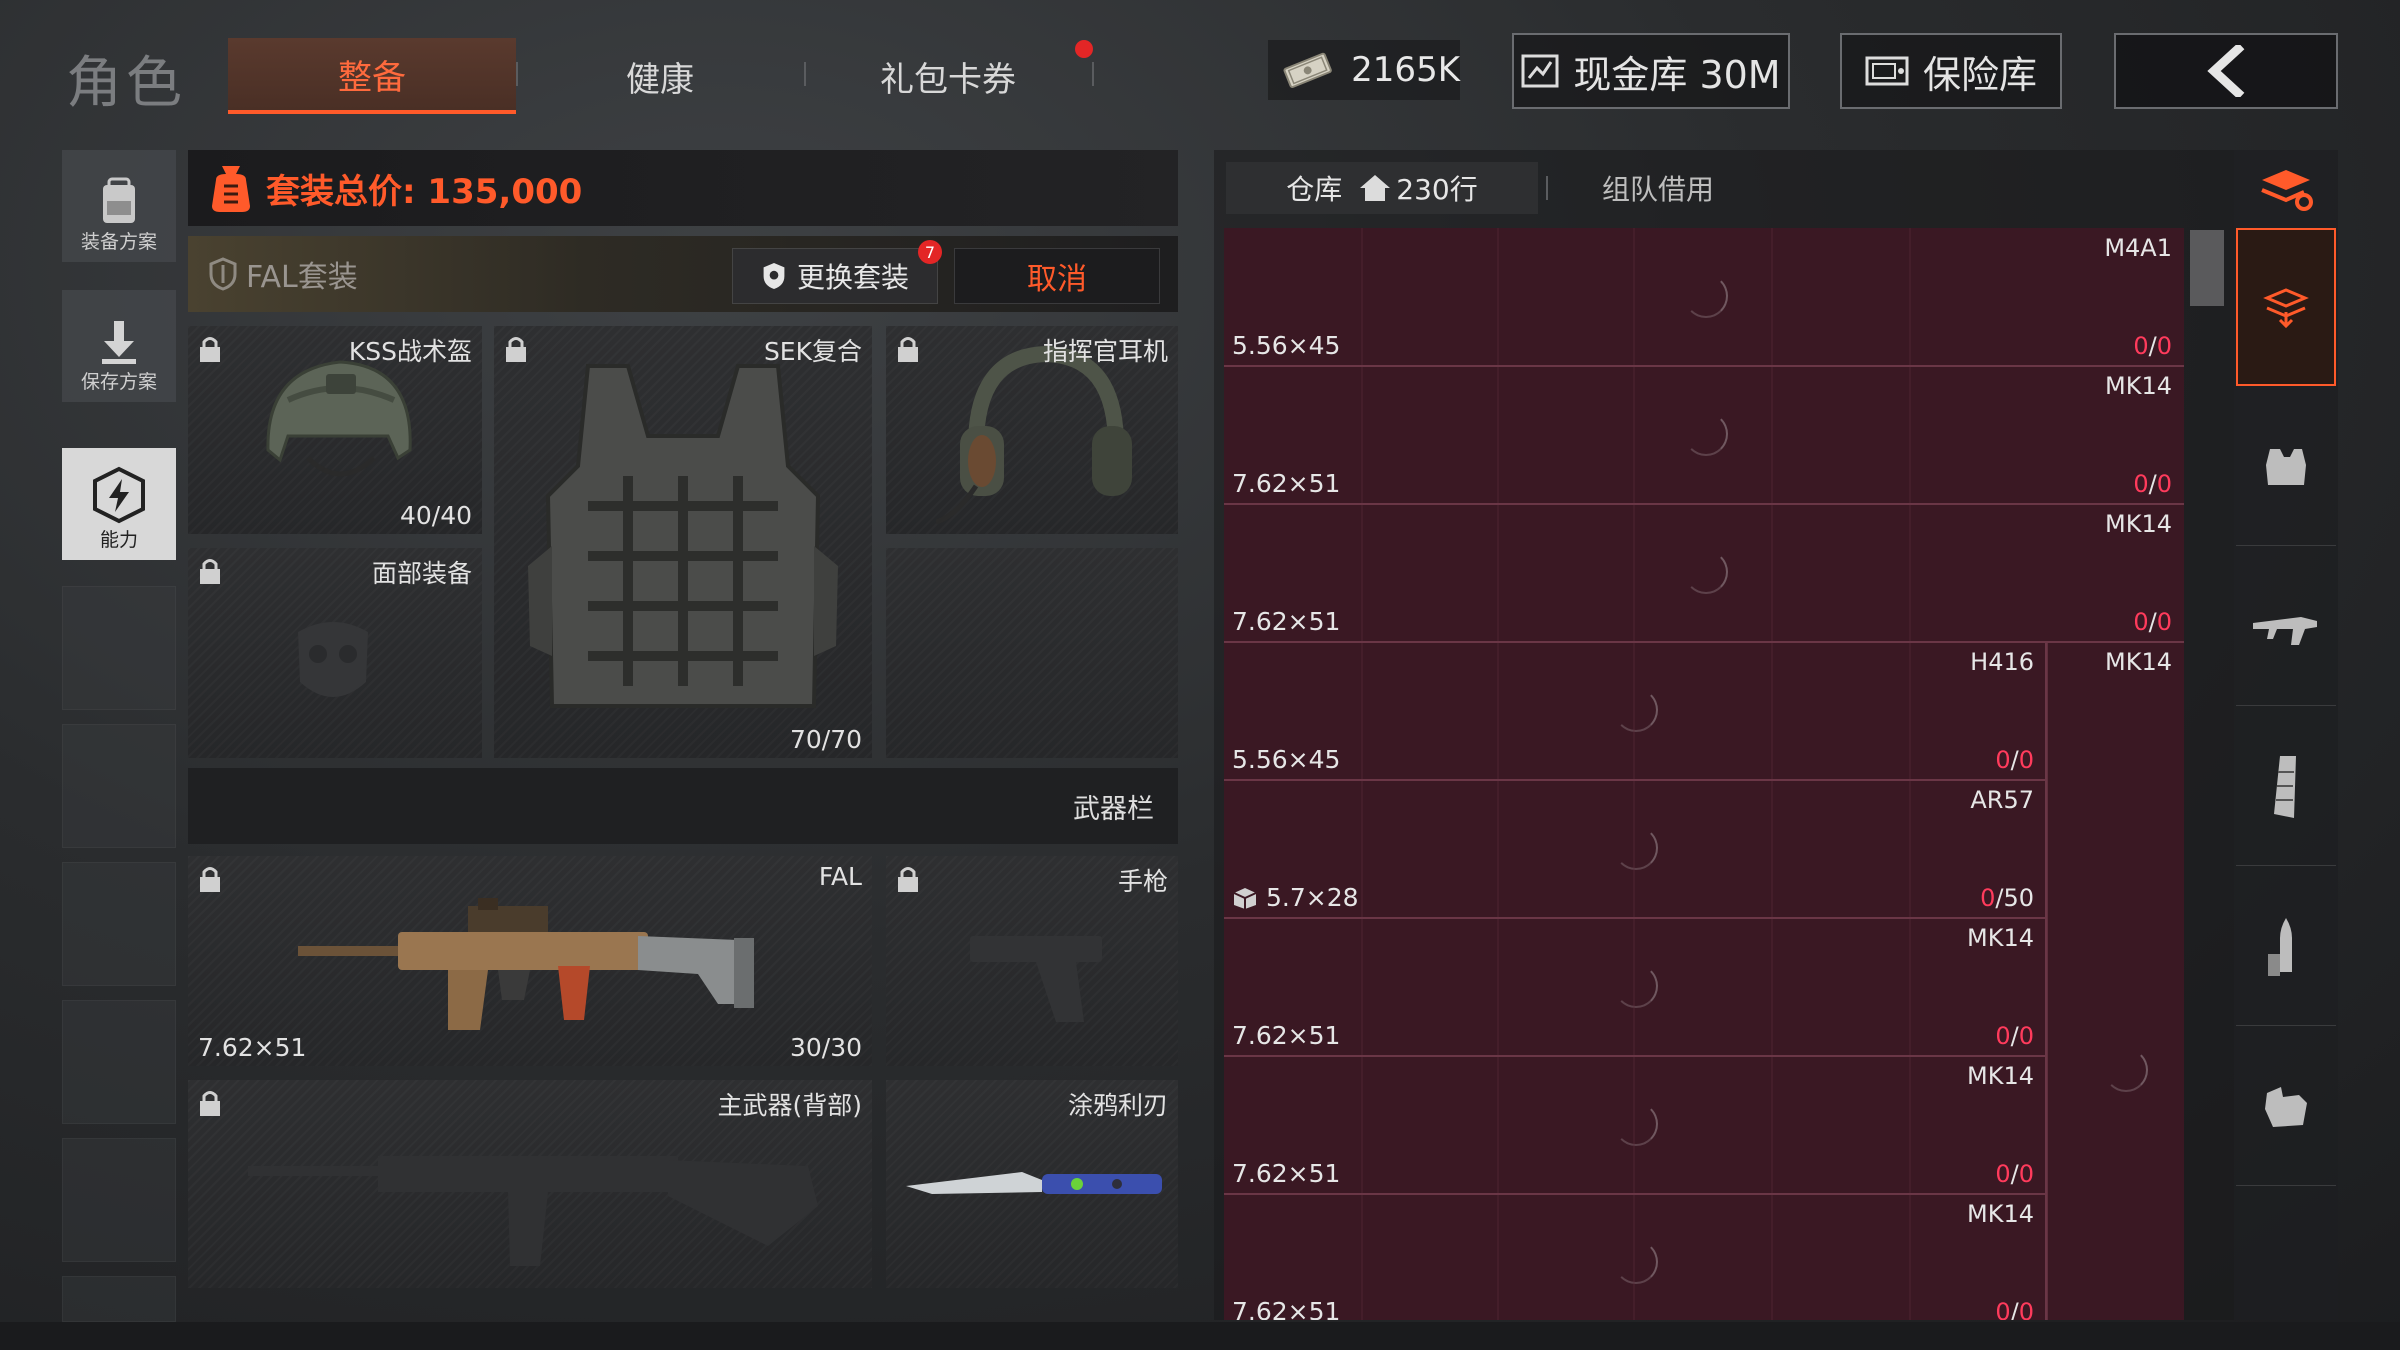  I want to click on warehouse-scrollbar, so click(2207, 268).